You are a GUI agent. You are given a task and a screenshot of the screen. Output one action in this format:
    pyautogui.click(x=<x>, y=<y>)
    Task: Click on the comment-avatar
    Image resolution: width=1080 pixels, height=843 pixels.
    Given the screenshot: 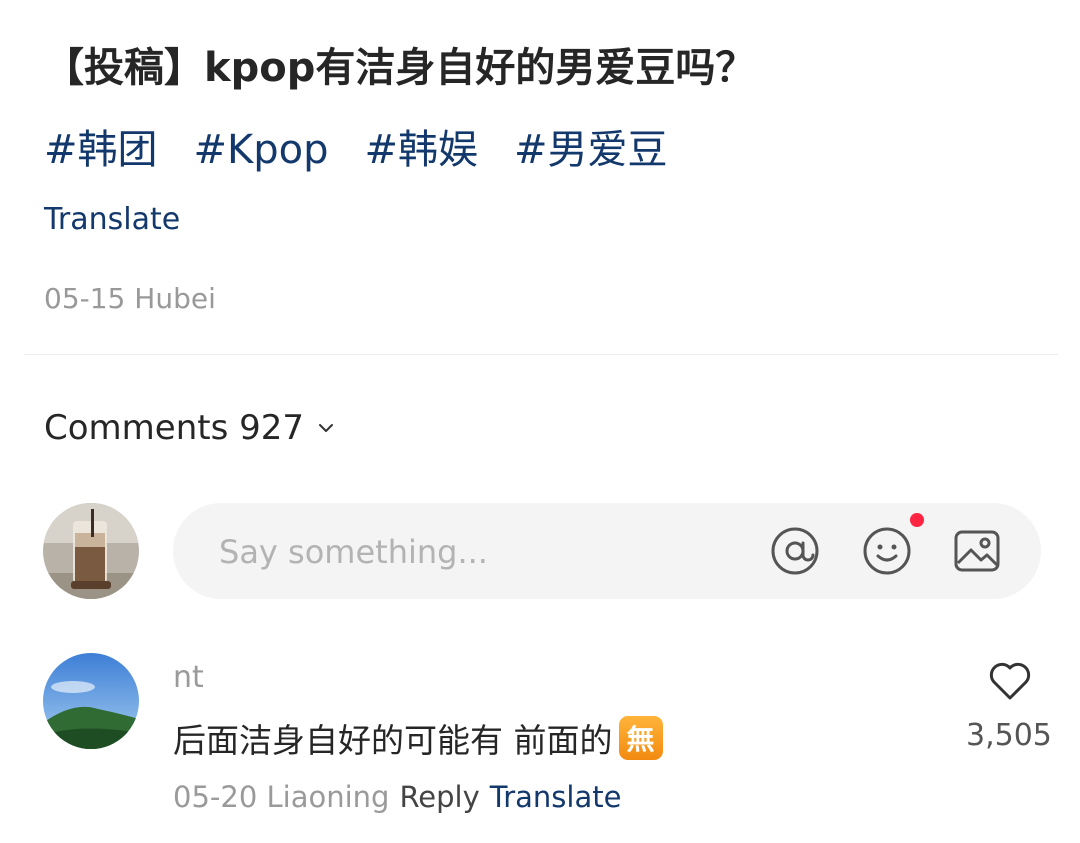 What is the action you would take?
    pyautogui.click(x=91, y=701)
    